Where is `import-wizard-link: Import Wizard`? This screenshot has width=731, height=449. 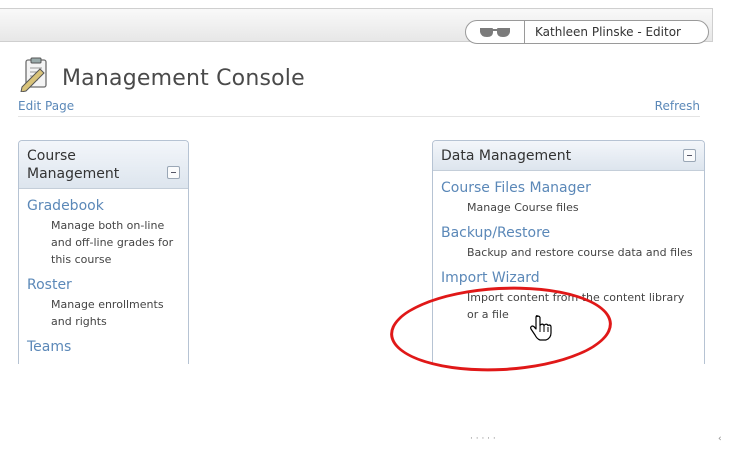 import-wizard-link: Import Wizard is located at coordinates (568, 278).